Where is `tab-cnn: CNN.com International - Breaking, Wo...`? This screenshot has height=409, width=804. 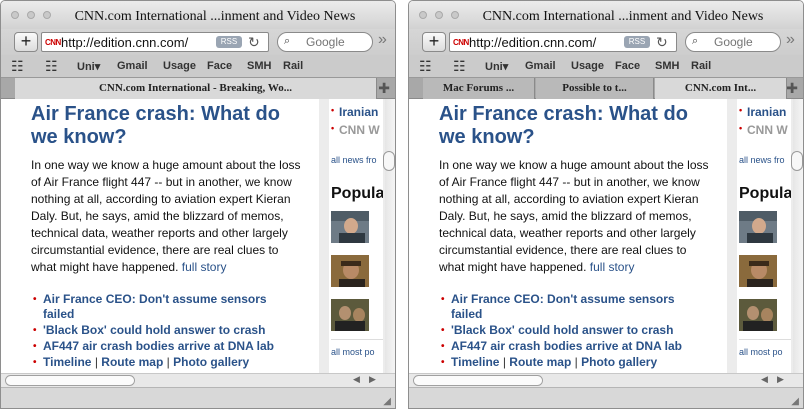
tab-cnn: CNN.com International - Breaking, Wo... is located at coordinates (196, 88).